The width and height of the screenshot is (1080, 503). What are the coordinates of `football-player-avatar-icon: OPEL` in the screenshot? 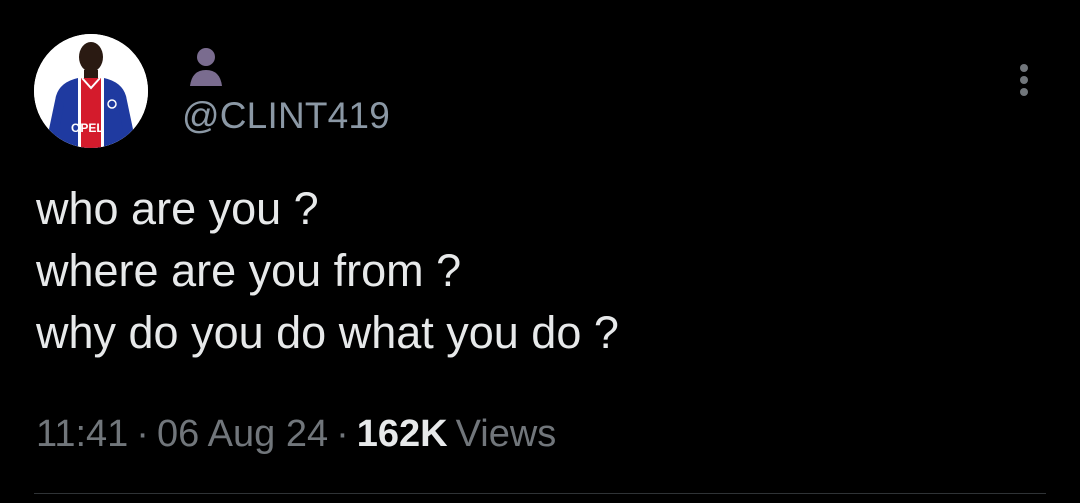 It's located at (91, 91).